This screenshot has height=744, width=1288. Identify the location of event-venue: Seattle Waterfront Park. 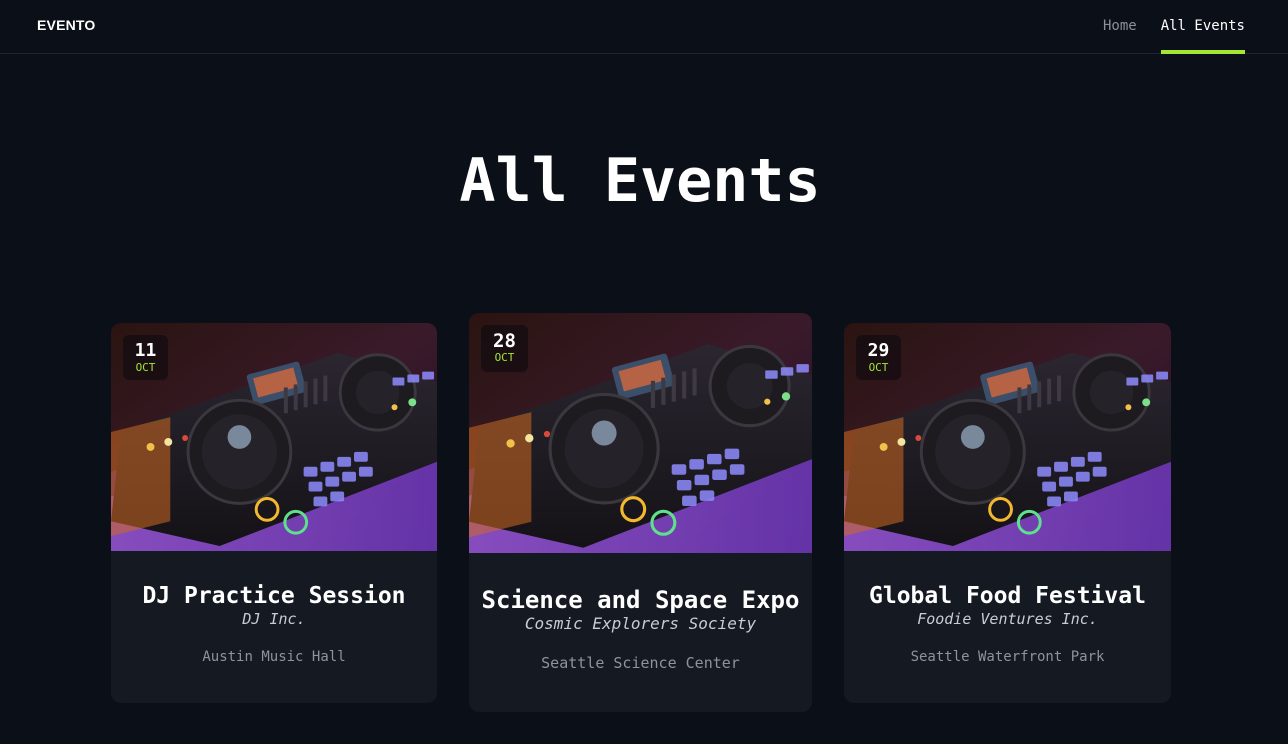
(1007, 657).